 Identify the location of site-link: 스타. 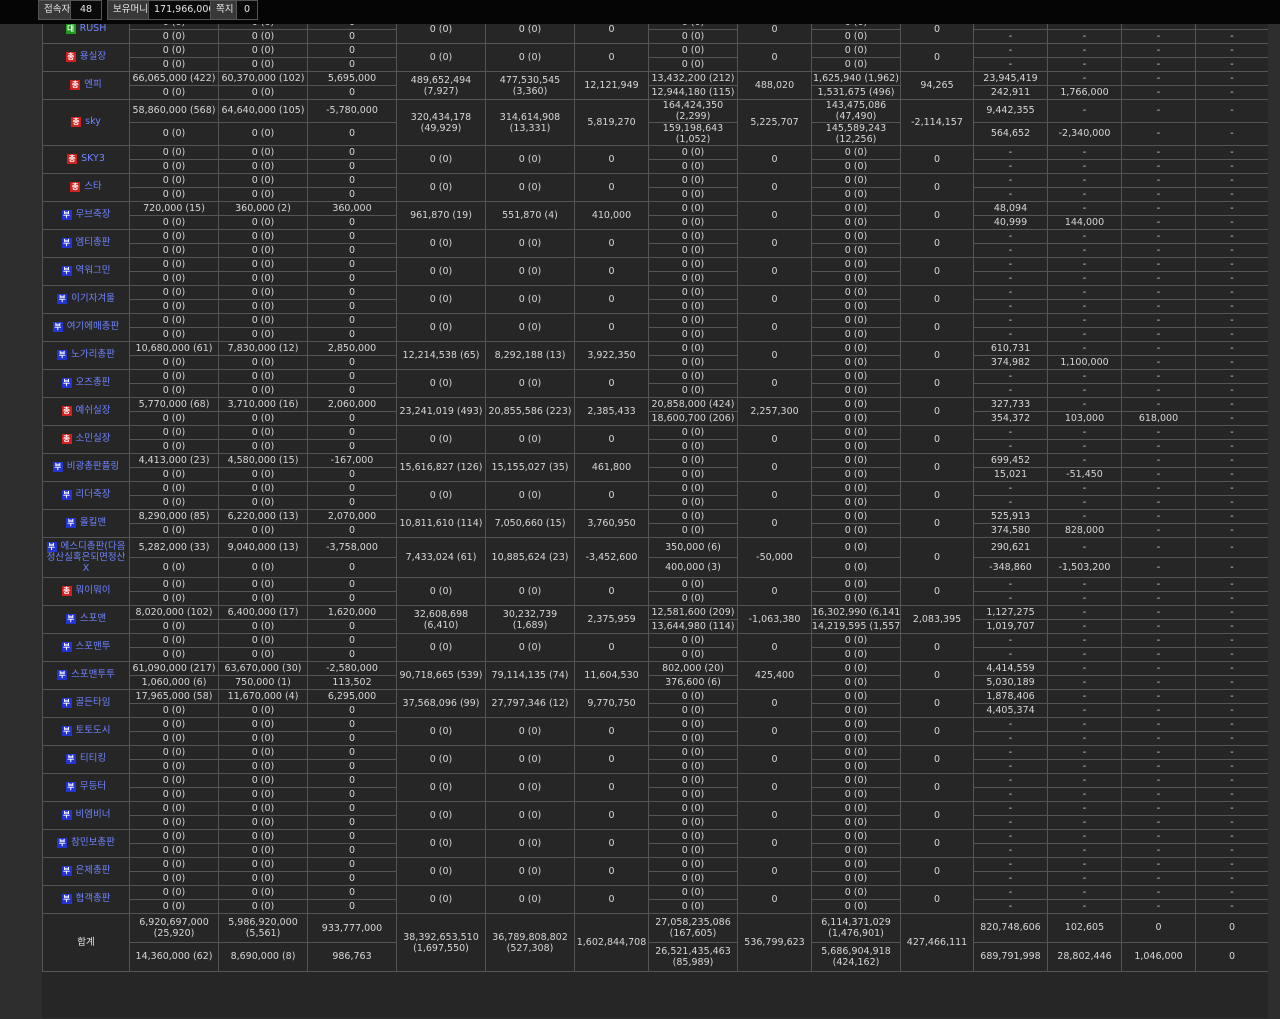
(92, 186).